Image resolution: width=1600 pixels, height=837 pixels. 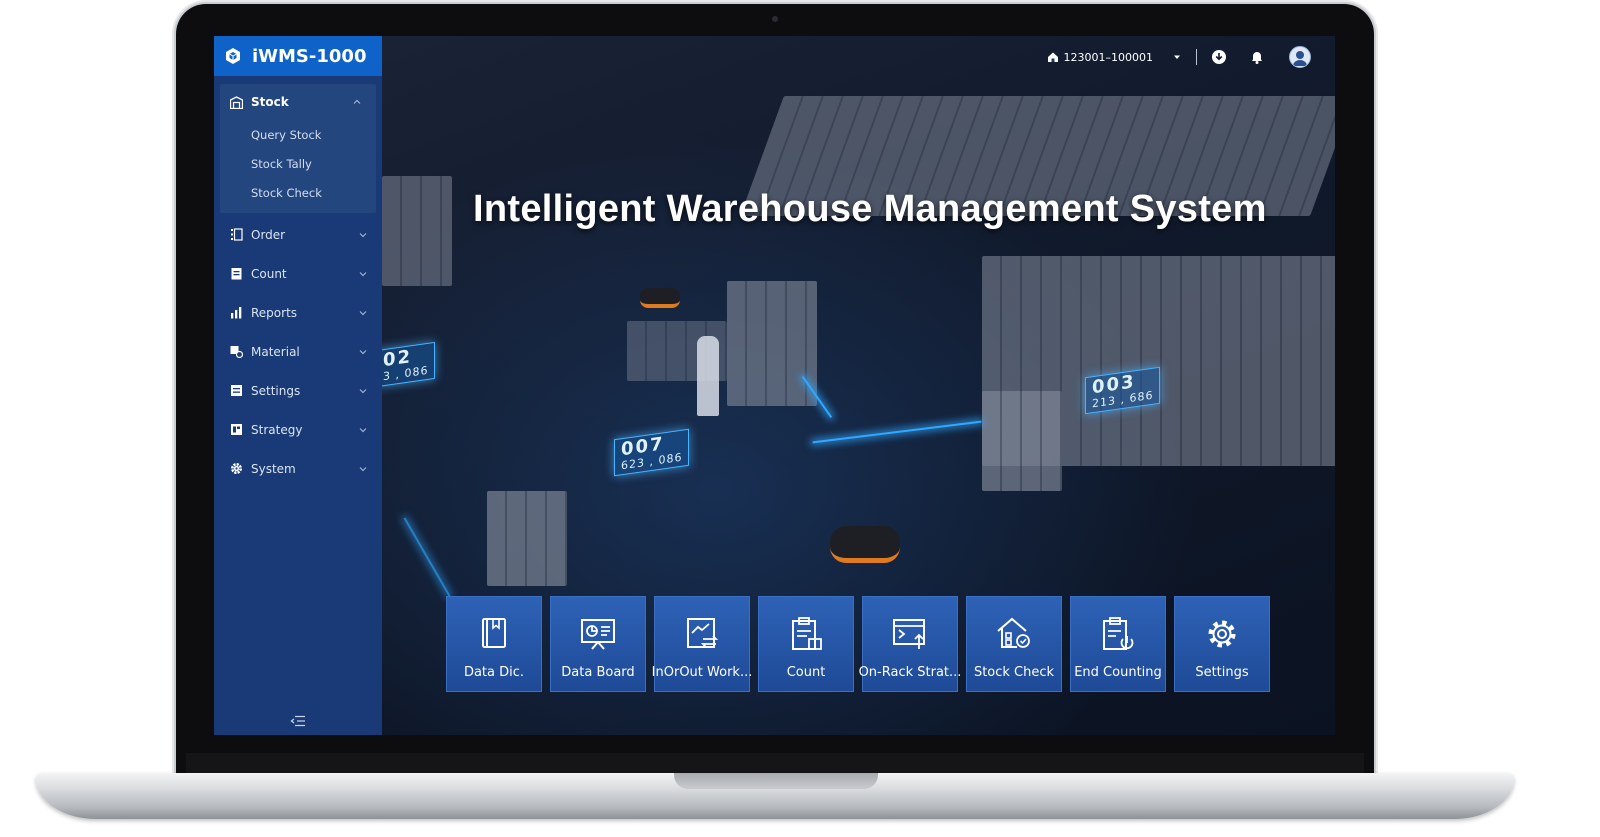 What do you see at coordinates (776, 781) in the screenshot?
I see `laptop-notch` at bounding box center [776, 781].